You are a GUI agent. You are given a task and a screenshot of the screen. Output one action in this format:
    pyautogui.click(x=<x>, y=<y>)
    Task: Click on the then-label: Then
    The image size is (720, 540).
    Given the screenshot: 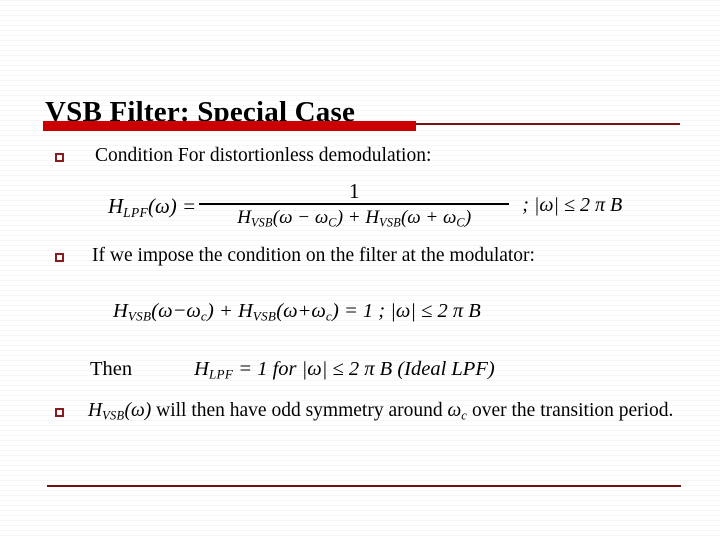 What is the action you would take?
    pyautogui.click(x=111, y=369)
    